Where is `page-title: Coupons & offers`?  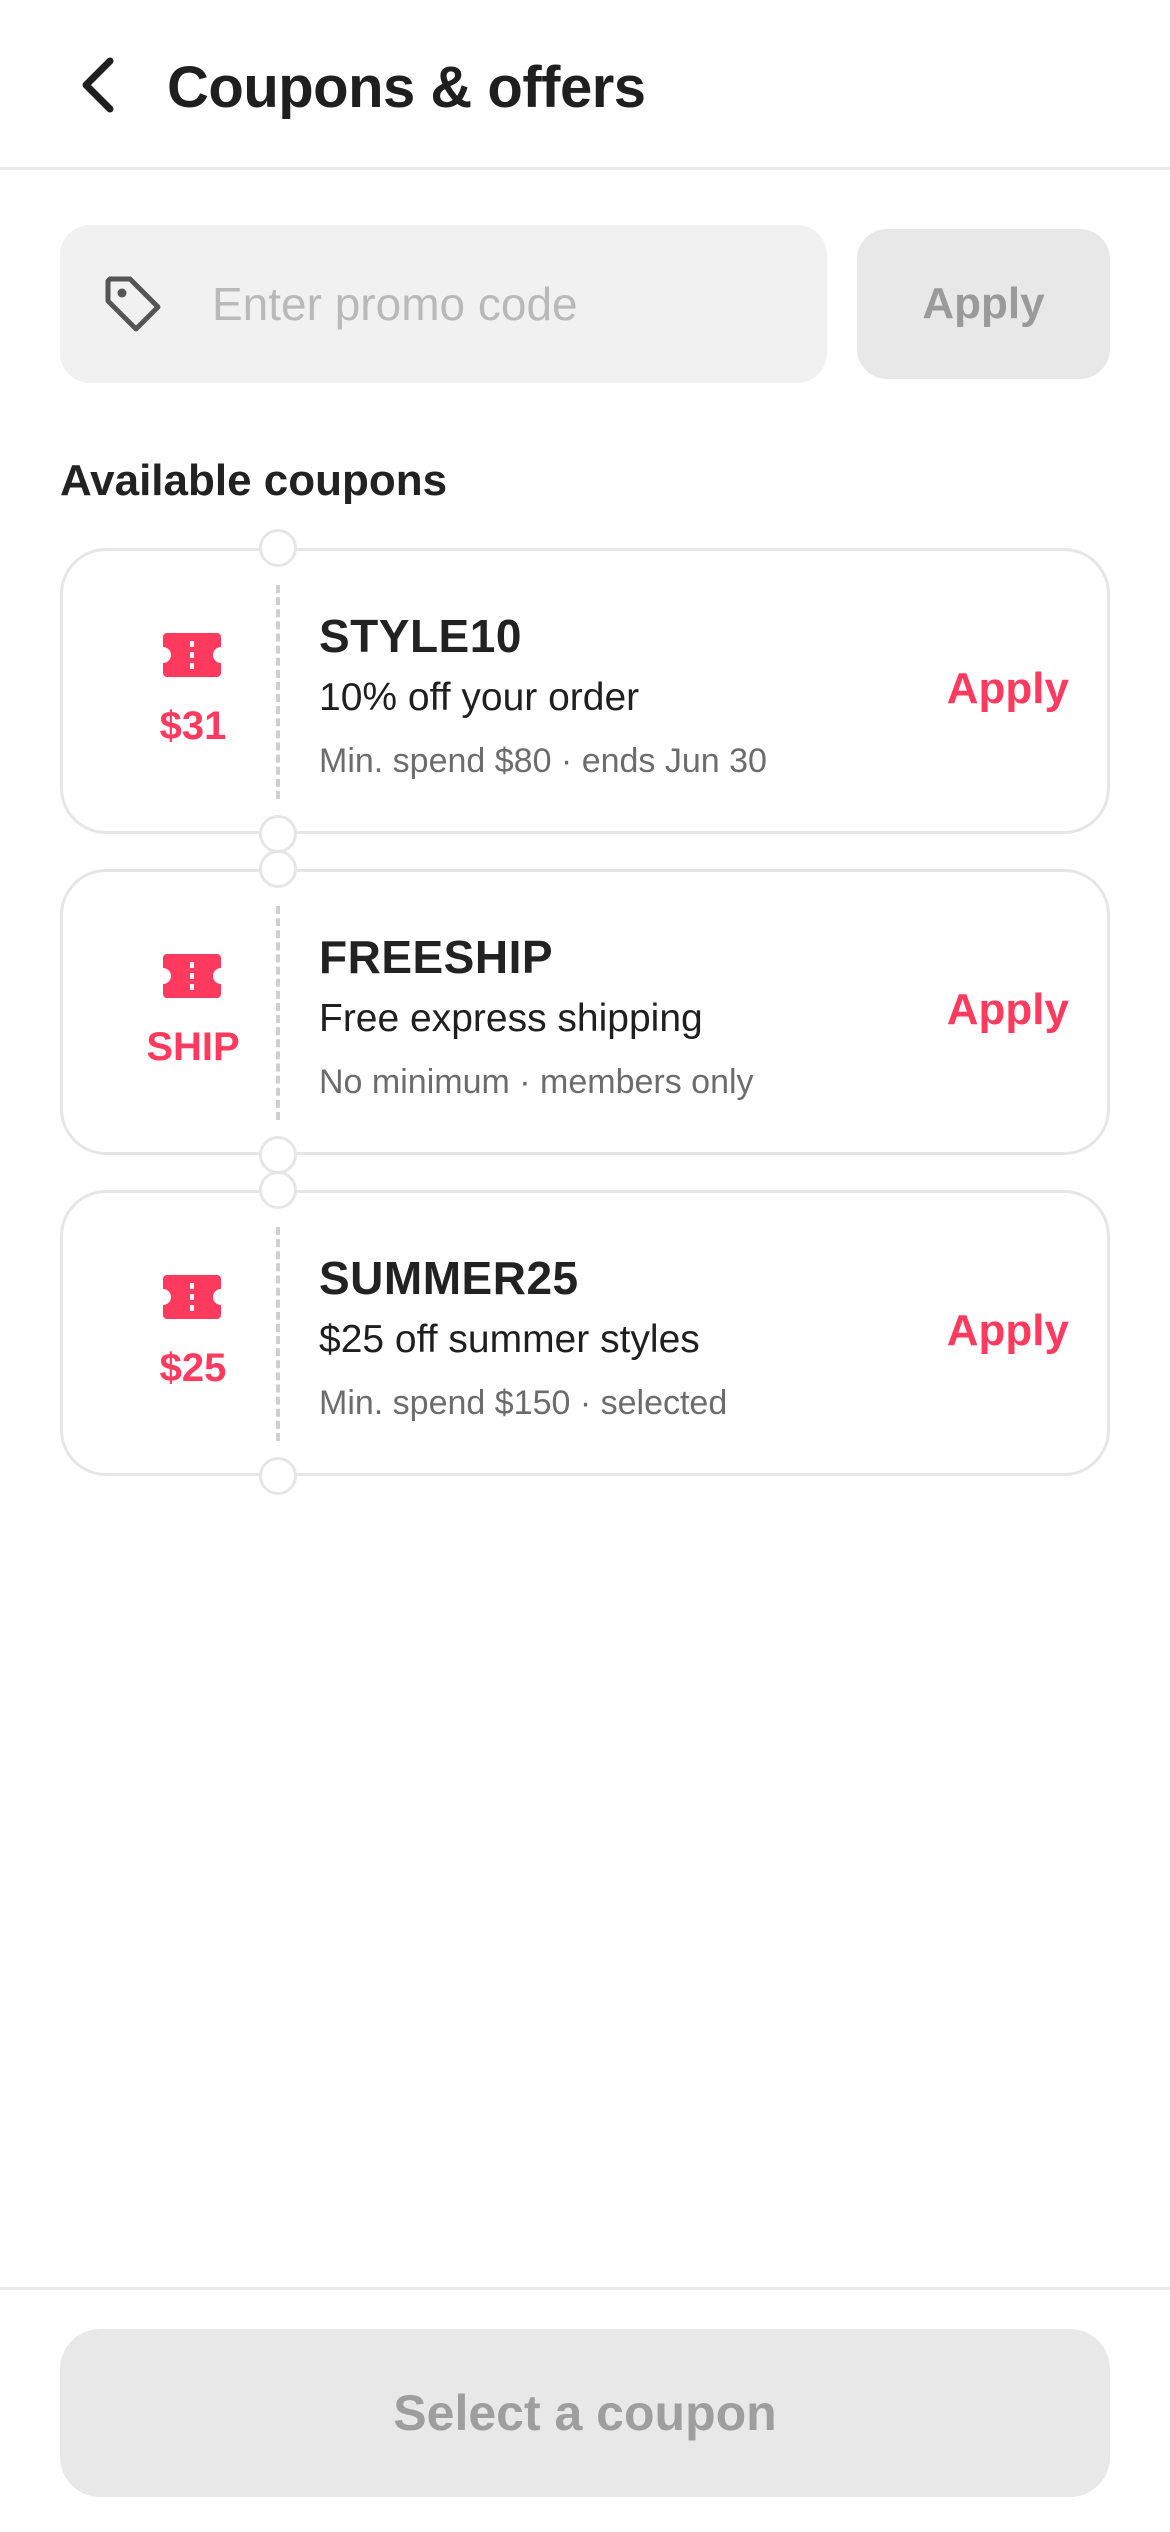 page-title: Coupons & offers is located at coordinates (406, 87).